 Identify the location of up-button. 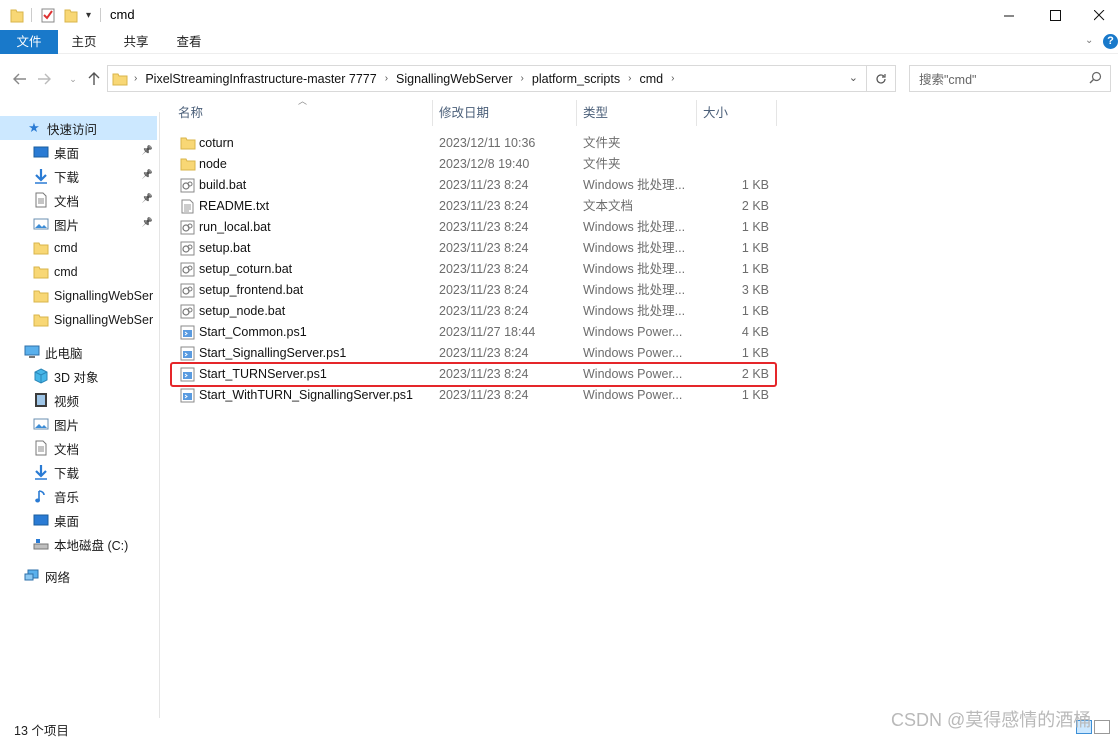
(94, 79).